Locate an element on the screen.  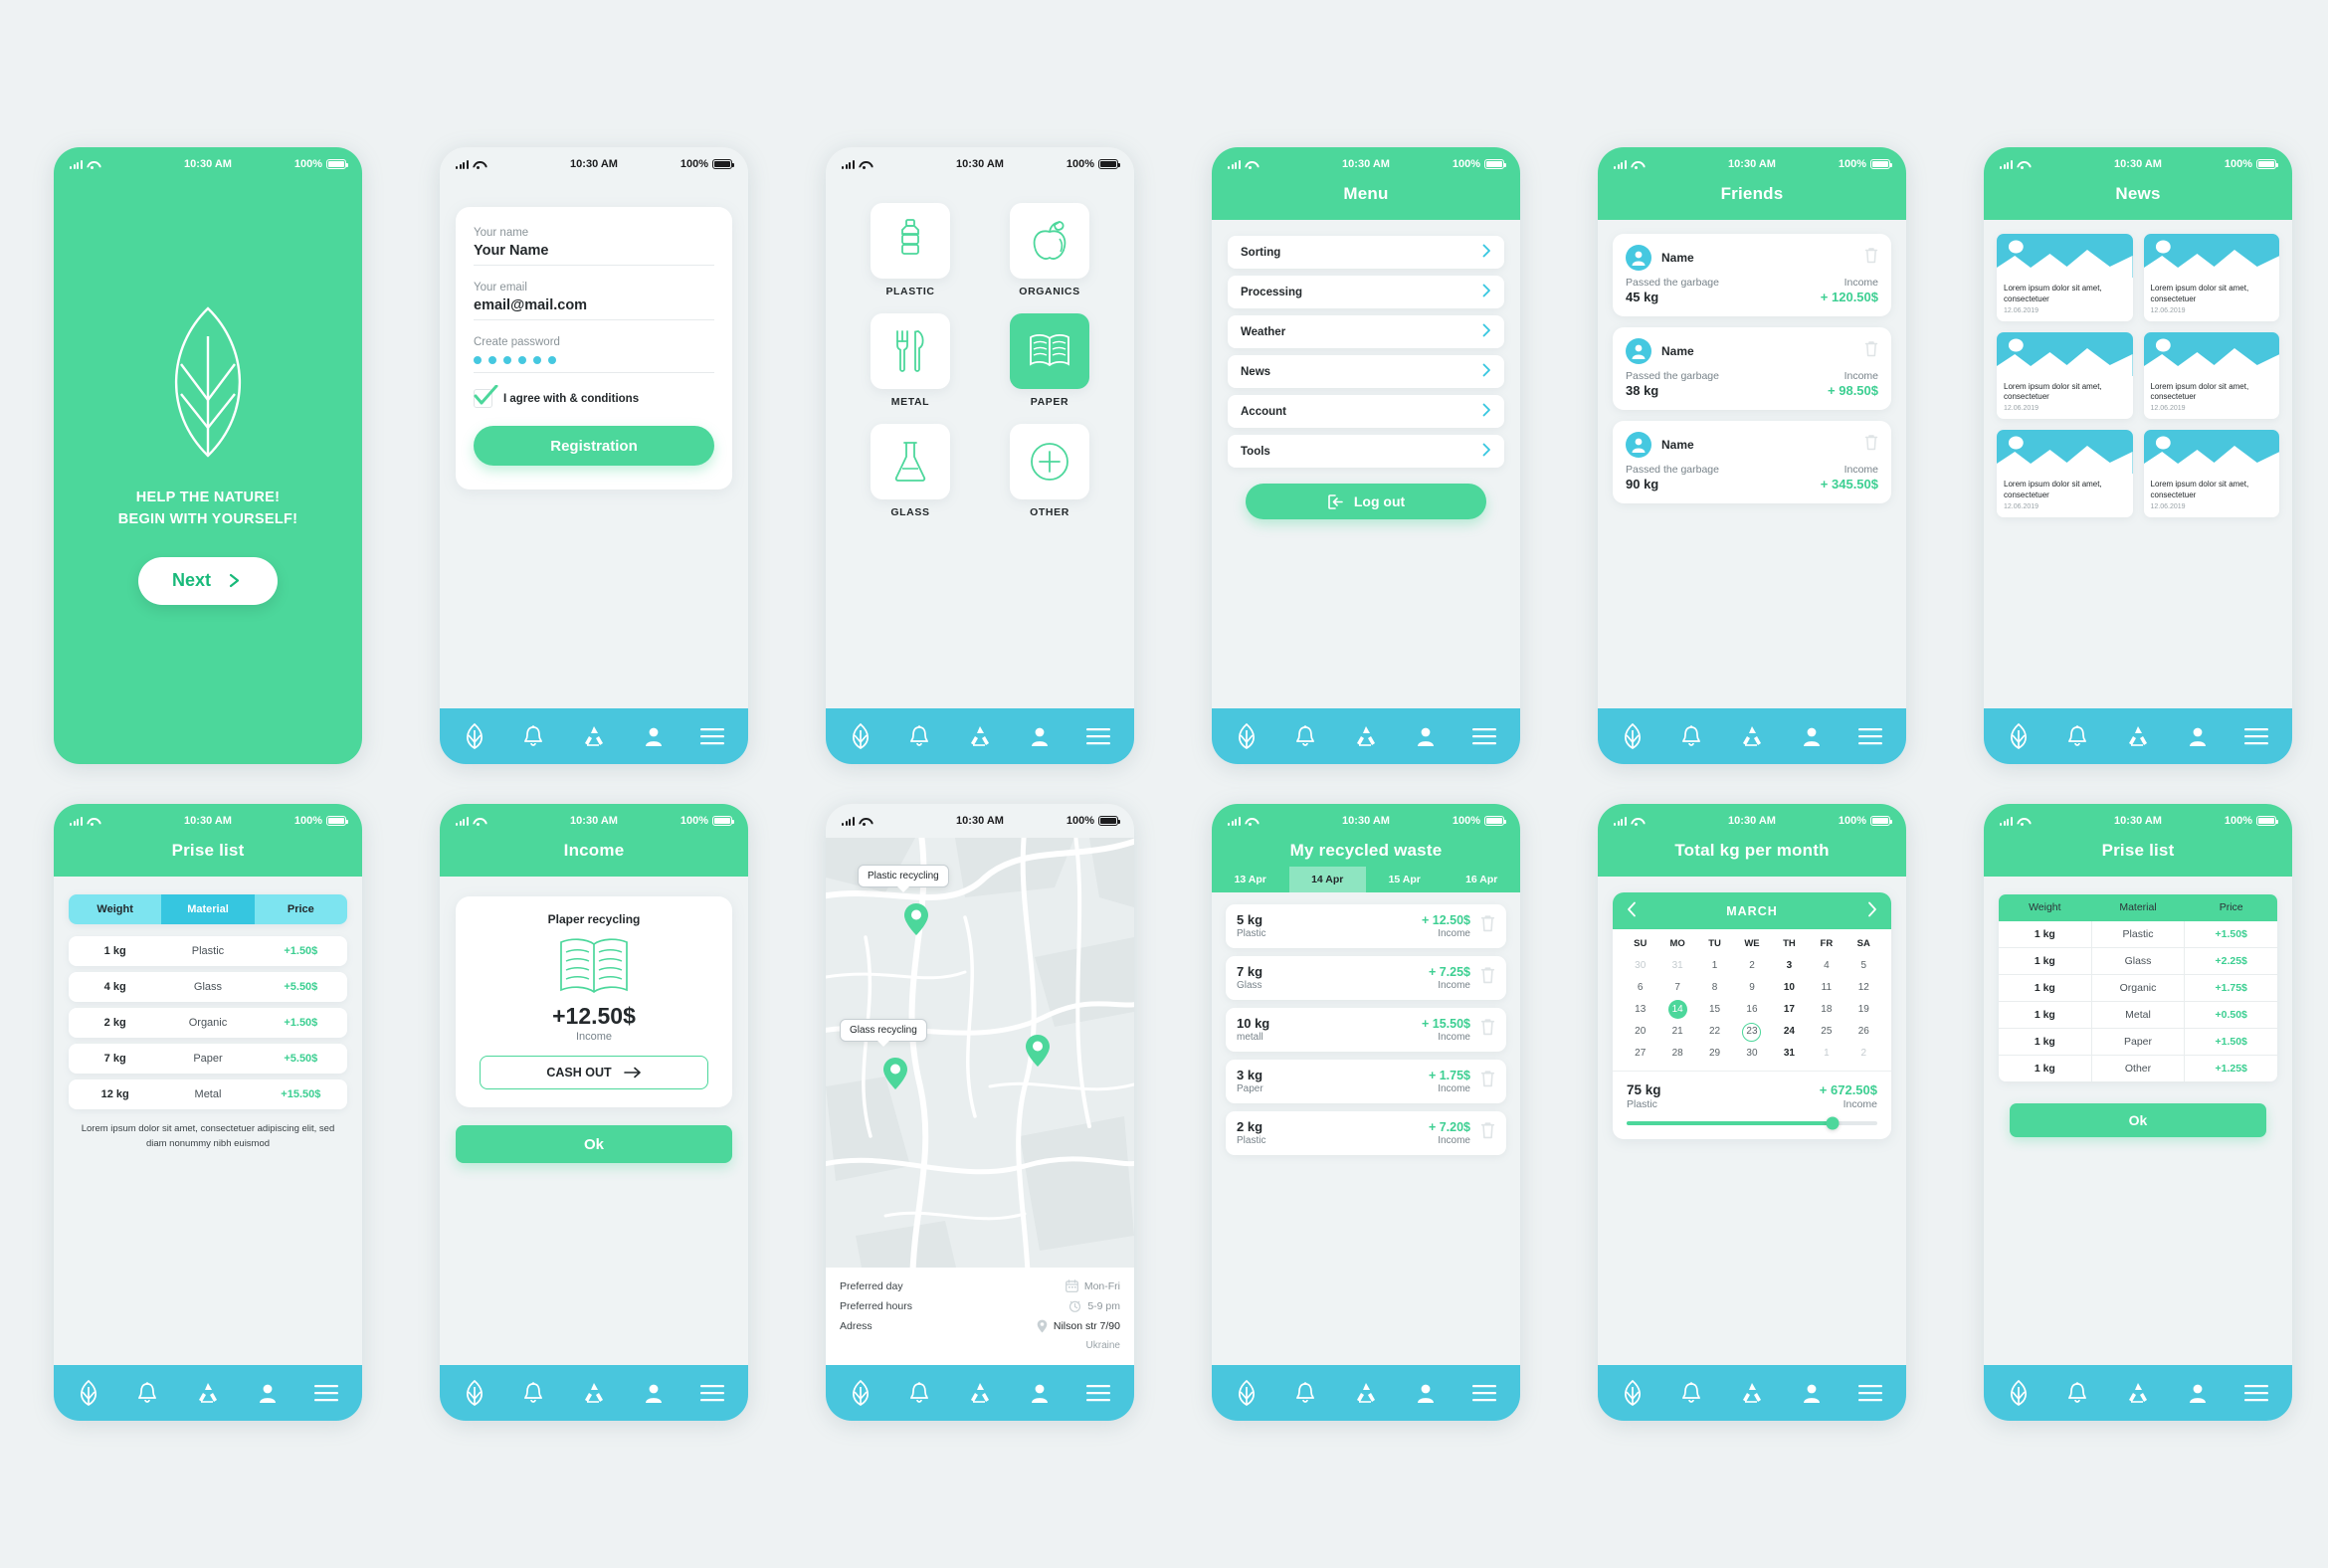
next-month-button is located at coordinates (1872, 910).